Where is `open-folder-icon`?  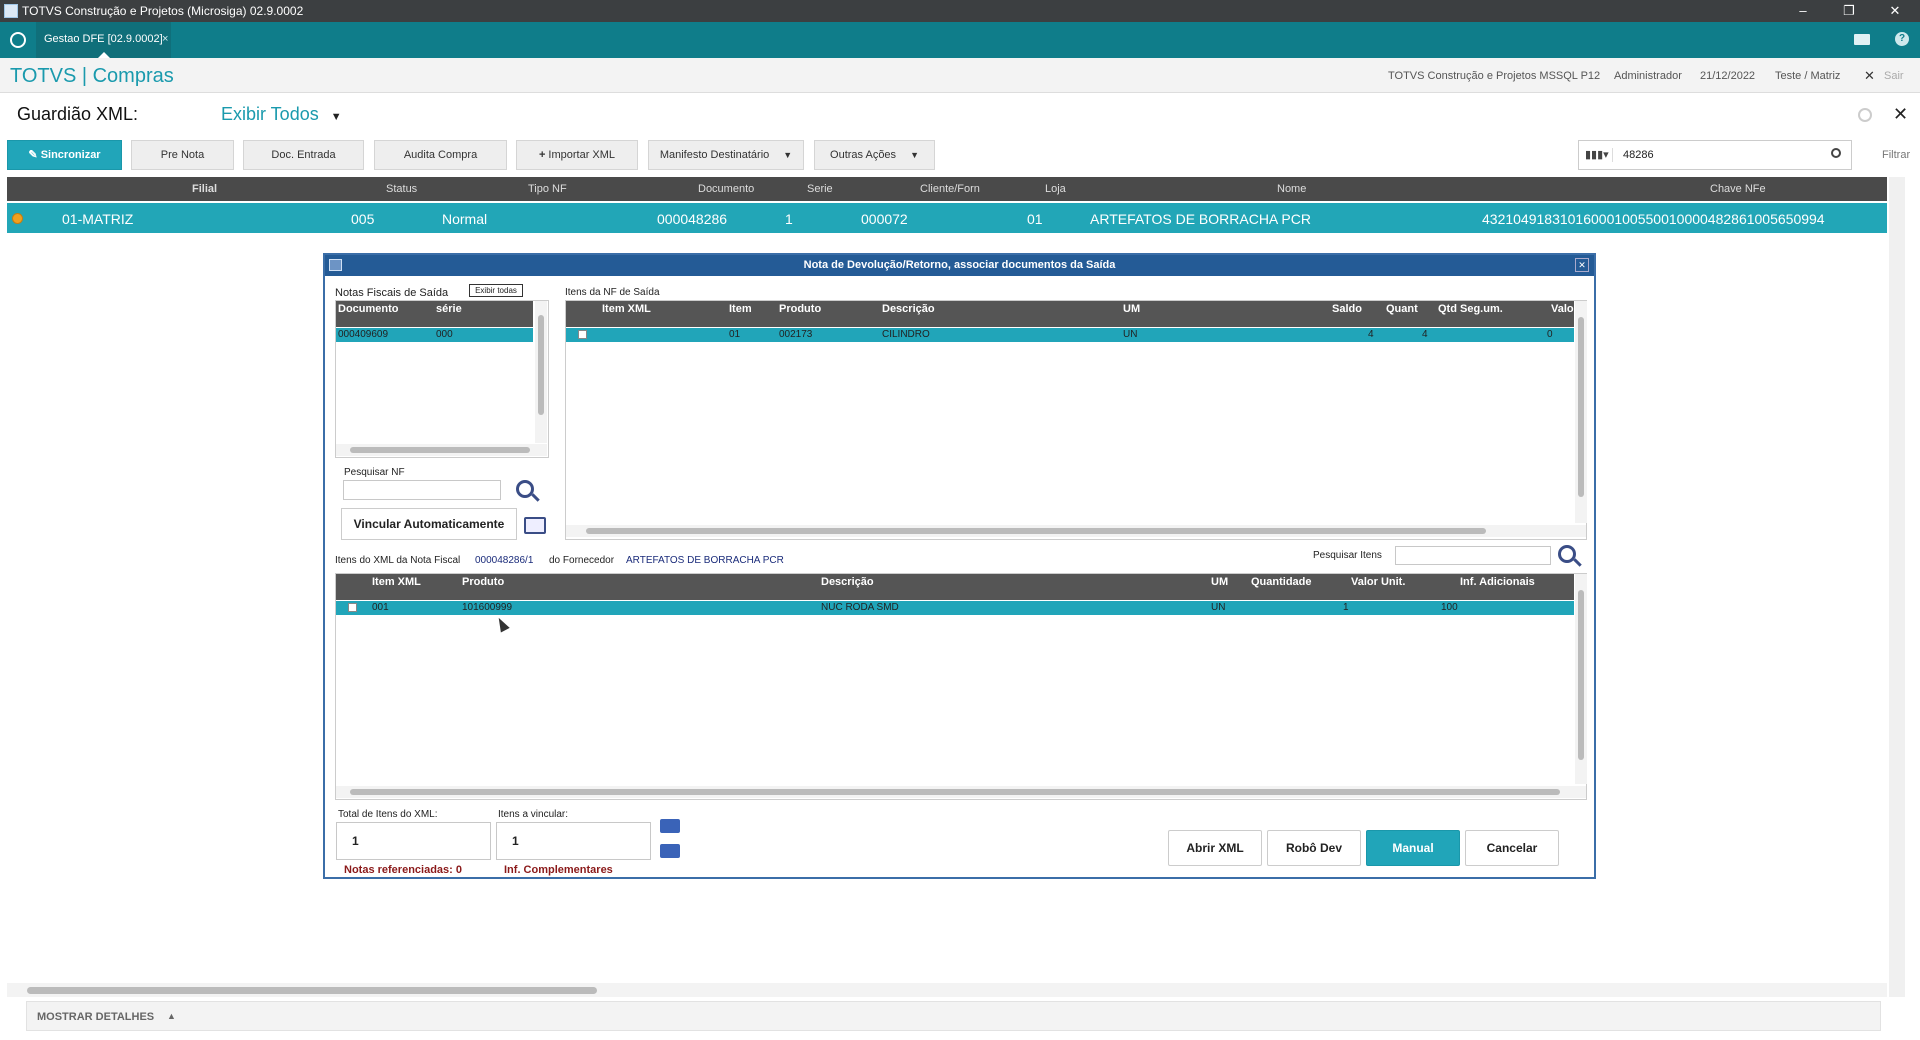
open-folder-icon is located at coordinates (670, 851).